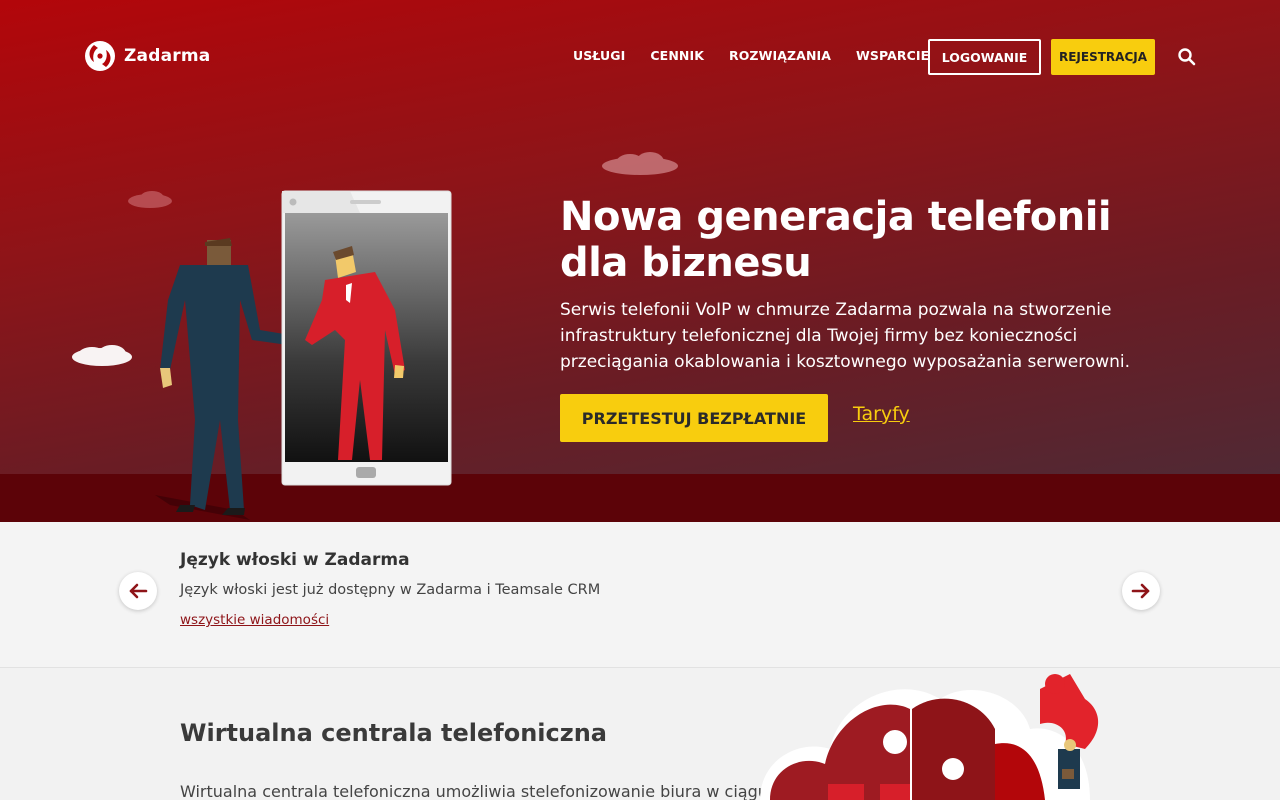 The height and width of the screenshot is (800, 1280). What do you see at coordinates (167, 56) in the screenshot?
I see `logo-text: Zadarma` at bounding box center [167, 56].